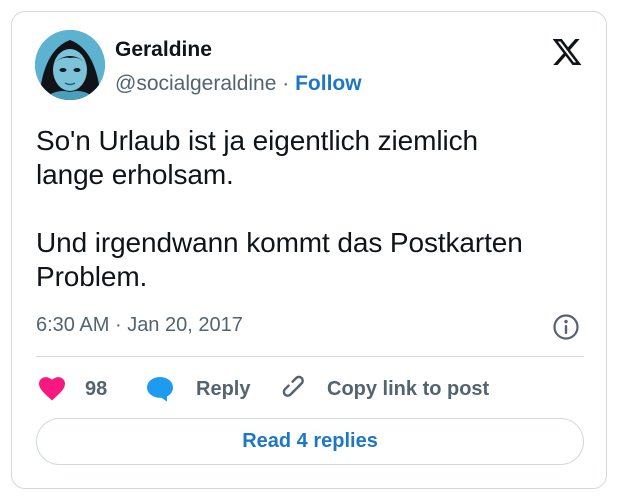  Describe the element at coordinates (328, 83) in the screenshot. I see `follow-button: Follow` at that location.